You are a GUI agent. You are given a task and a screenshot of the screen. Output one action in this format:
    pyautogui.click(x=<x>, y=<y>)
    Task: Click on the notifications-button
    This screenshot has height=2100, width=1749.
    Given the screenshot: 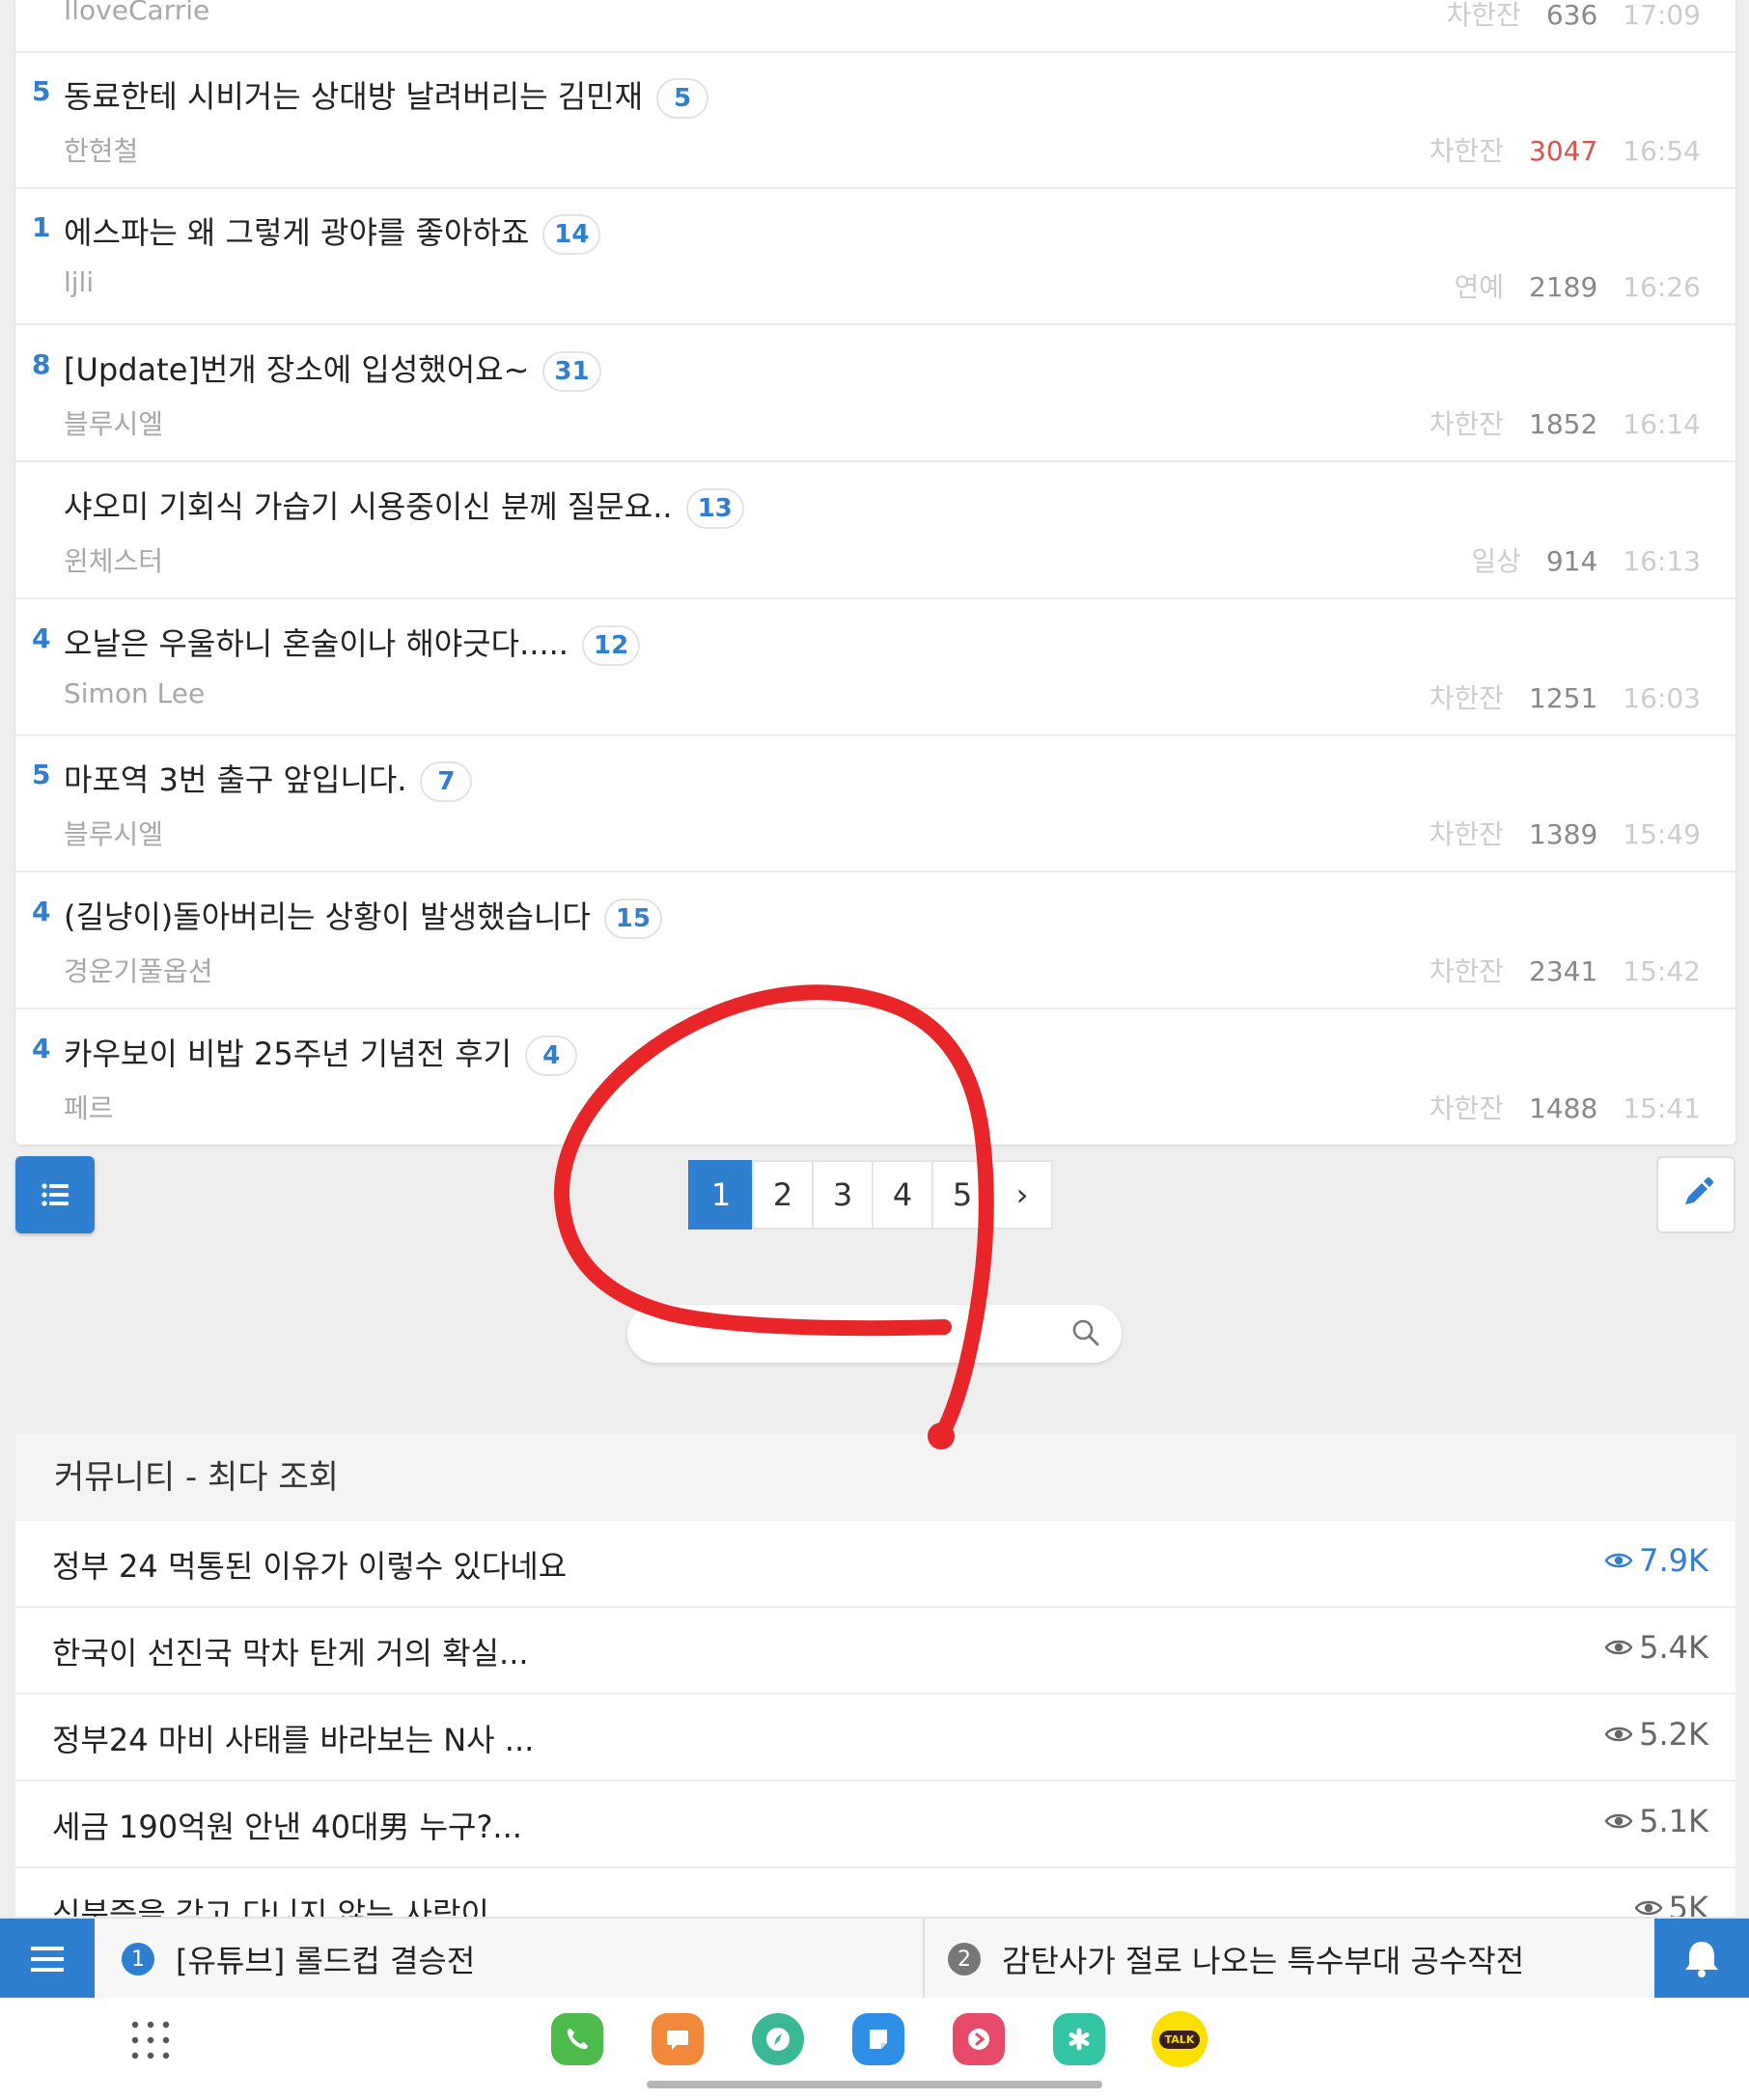 What is the action you would take?
    pyautogui.click(x=1701, y=1959)
    